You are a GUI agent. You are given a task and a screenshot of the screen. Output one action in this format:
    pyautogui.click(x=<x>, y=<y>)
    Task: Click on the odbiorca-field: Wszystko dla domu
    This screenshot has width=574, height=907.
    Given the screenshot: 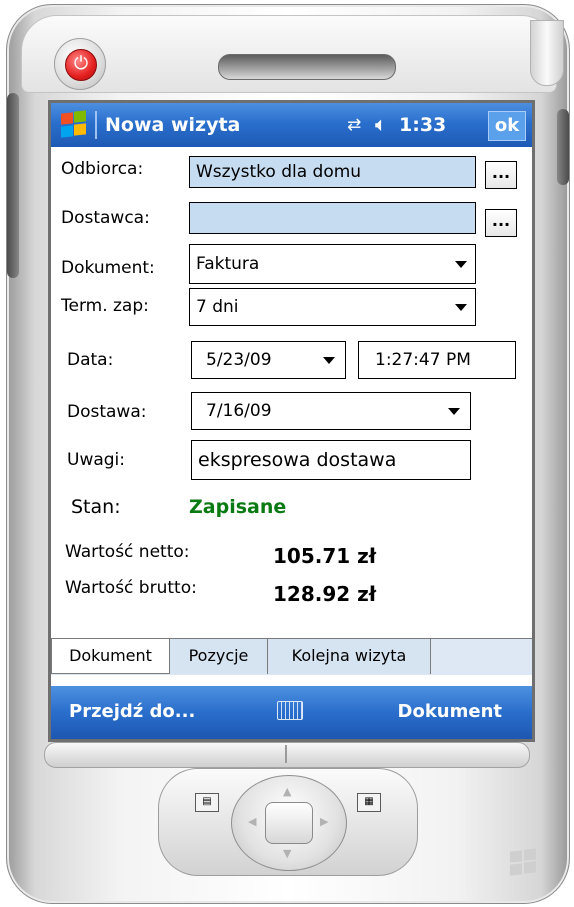 What is the action you would take?
    pyautogui.click(x=332, y=172)
    